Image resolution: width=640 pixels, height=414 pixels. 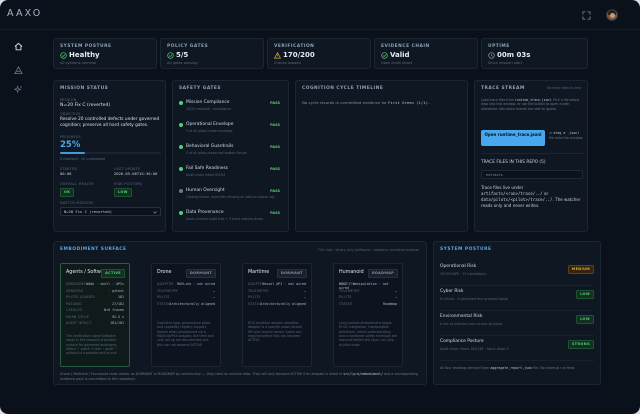 What do you see at coordinates (212, 53) in the screenshot?
I see `kpi-policy-gates: POLICY GATES 5/5 All gates passing` at bounding box center [212, 53].